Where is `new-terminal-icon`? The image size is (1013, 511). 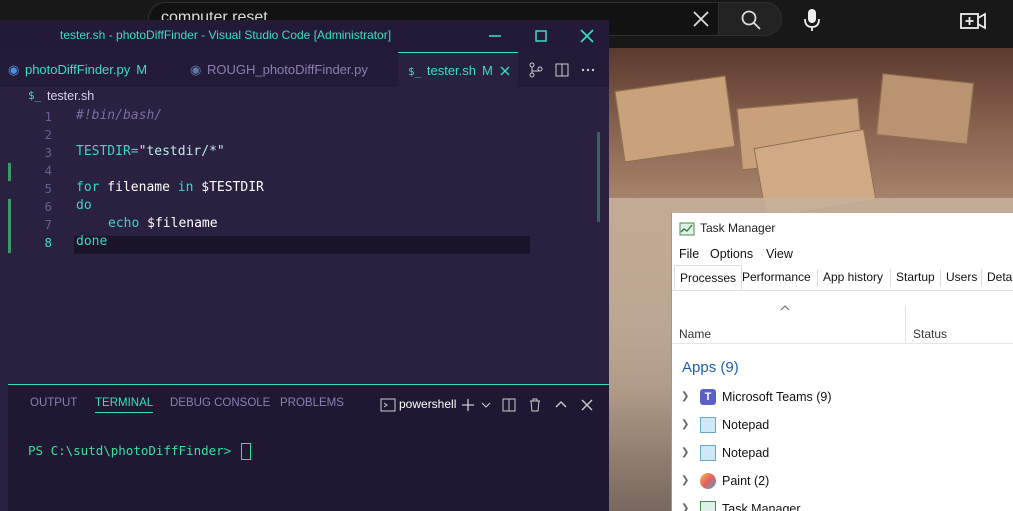 new-terminal-icon is located at coordinates (468, 405).